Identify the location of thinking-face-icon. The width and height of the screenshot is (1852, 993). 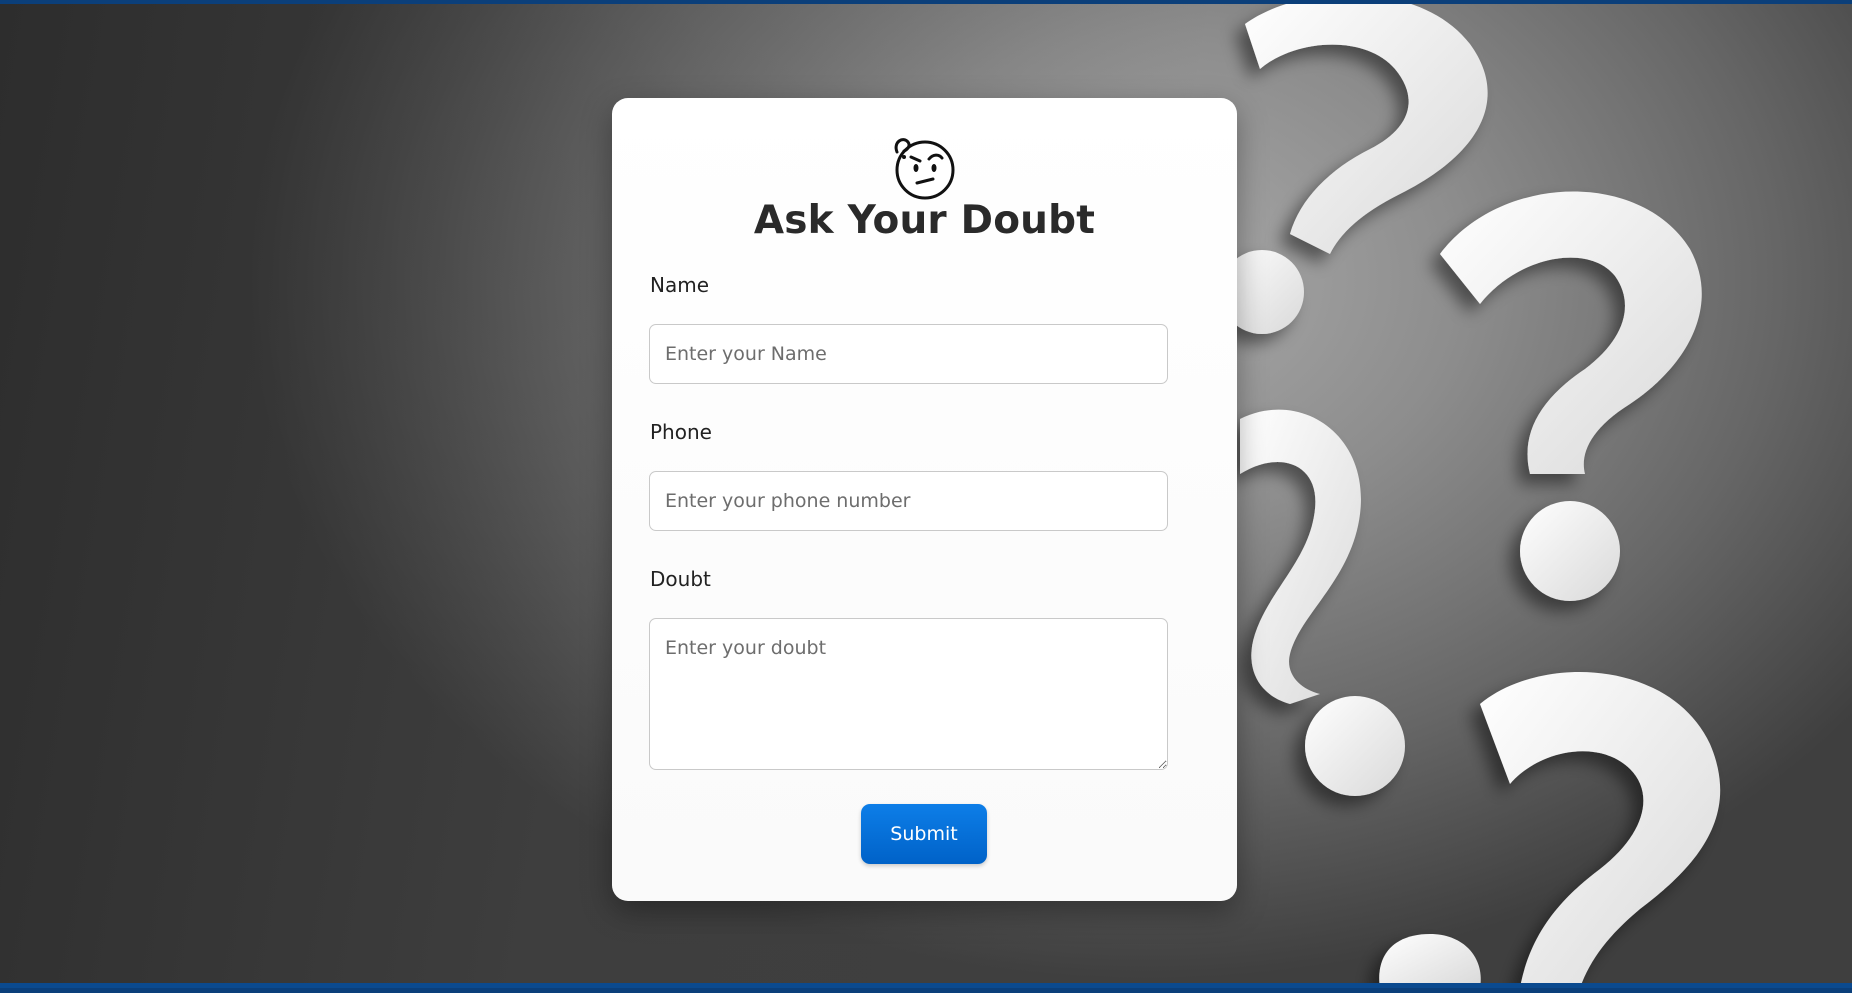
(924, 169).